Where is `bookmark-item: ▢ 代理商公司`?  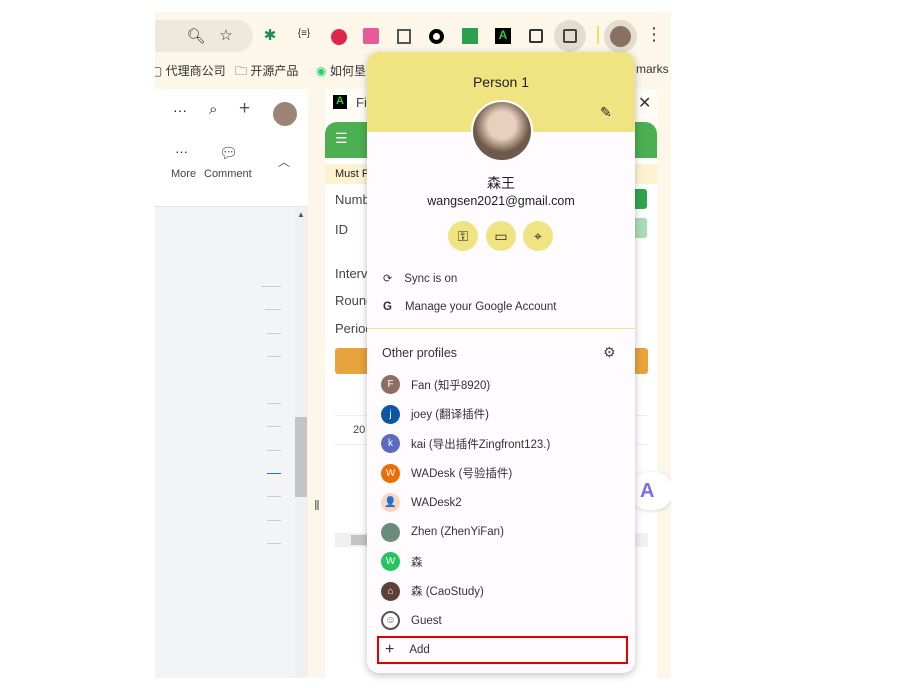
bookmark-item: ▢ 代理商公司 is located at coordinates (190, 70).